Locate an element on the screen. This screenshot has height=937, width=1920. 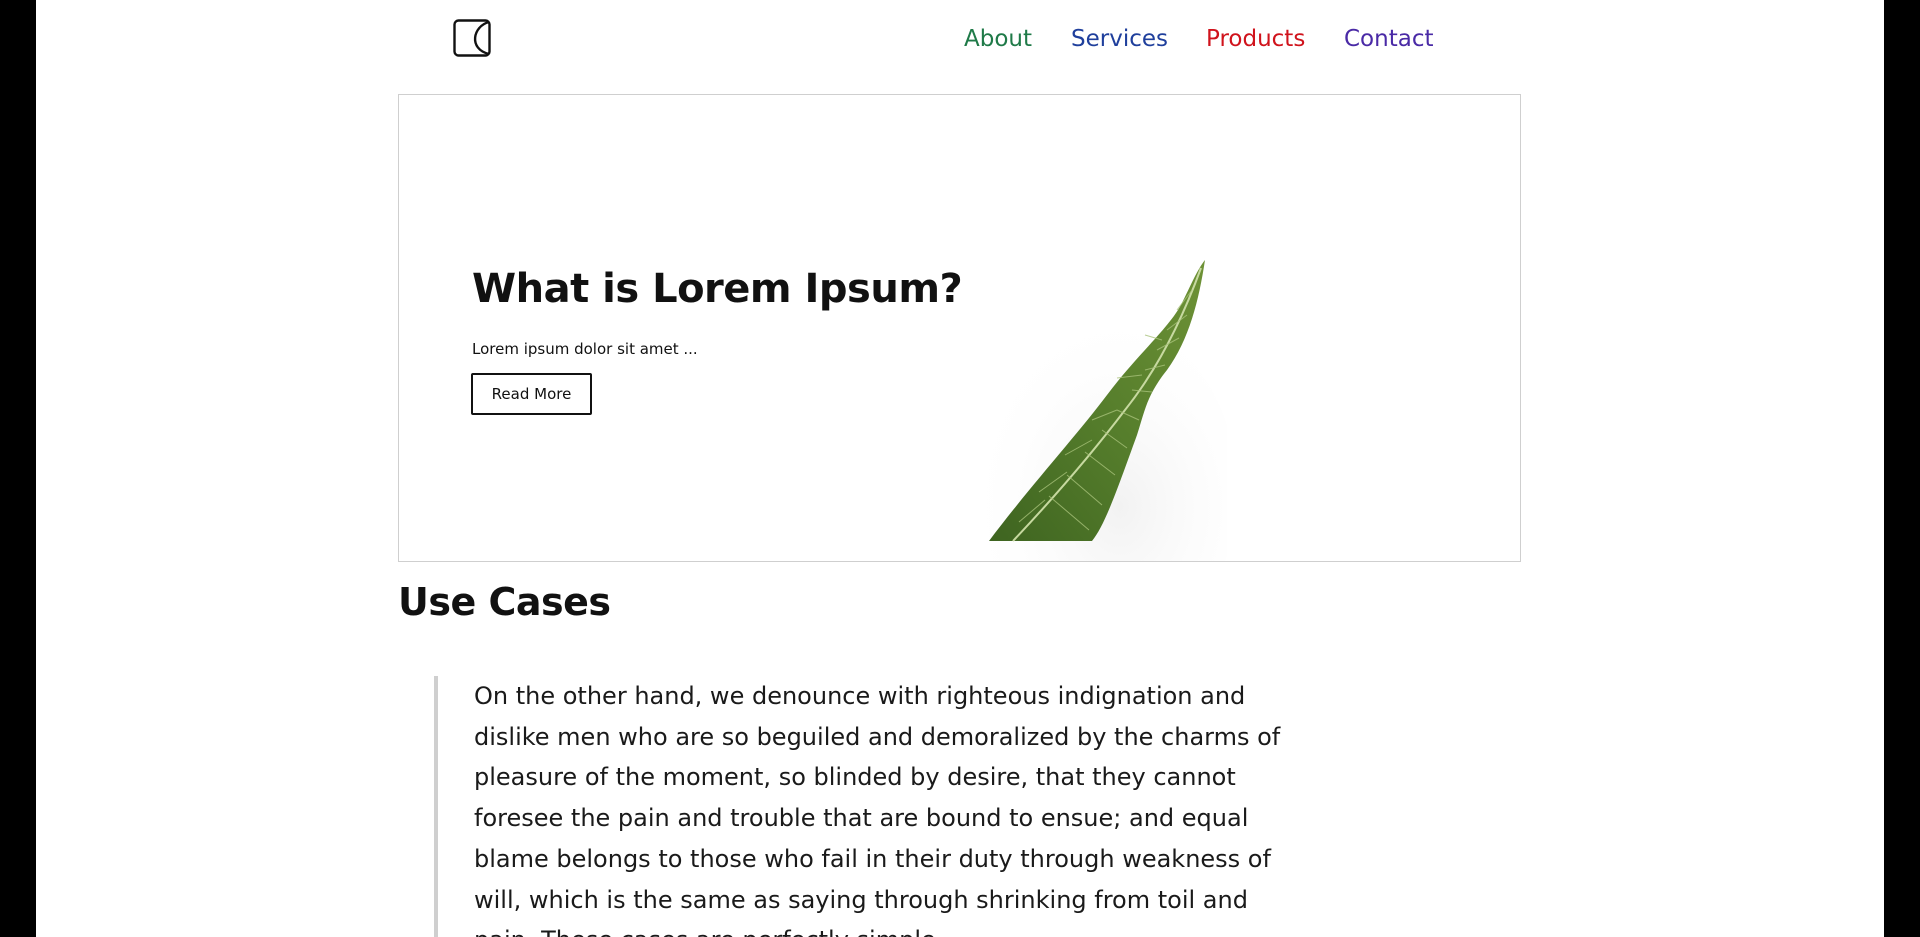
nav-link-services: Services is located at coordinates (1119, 39).